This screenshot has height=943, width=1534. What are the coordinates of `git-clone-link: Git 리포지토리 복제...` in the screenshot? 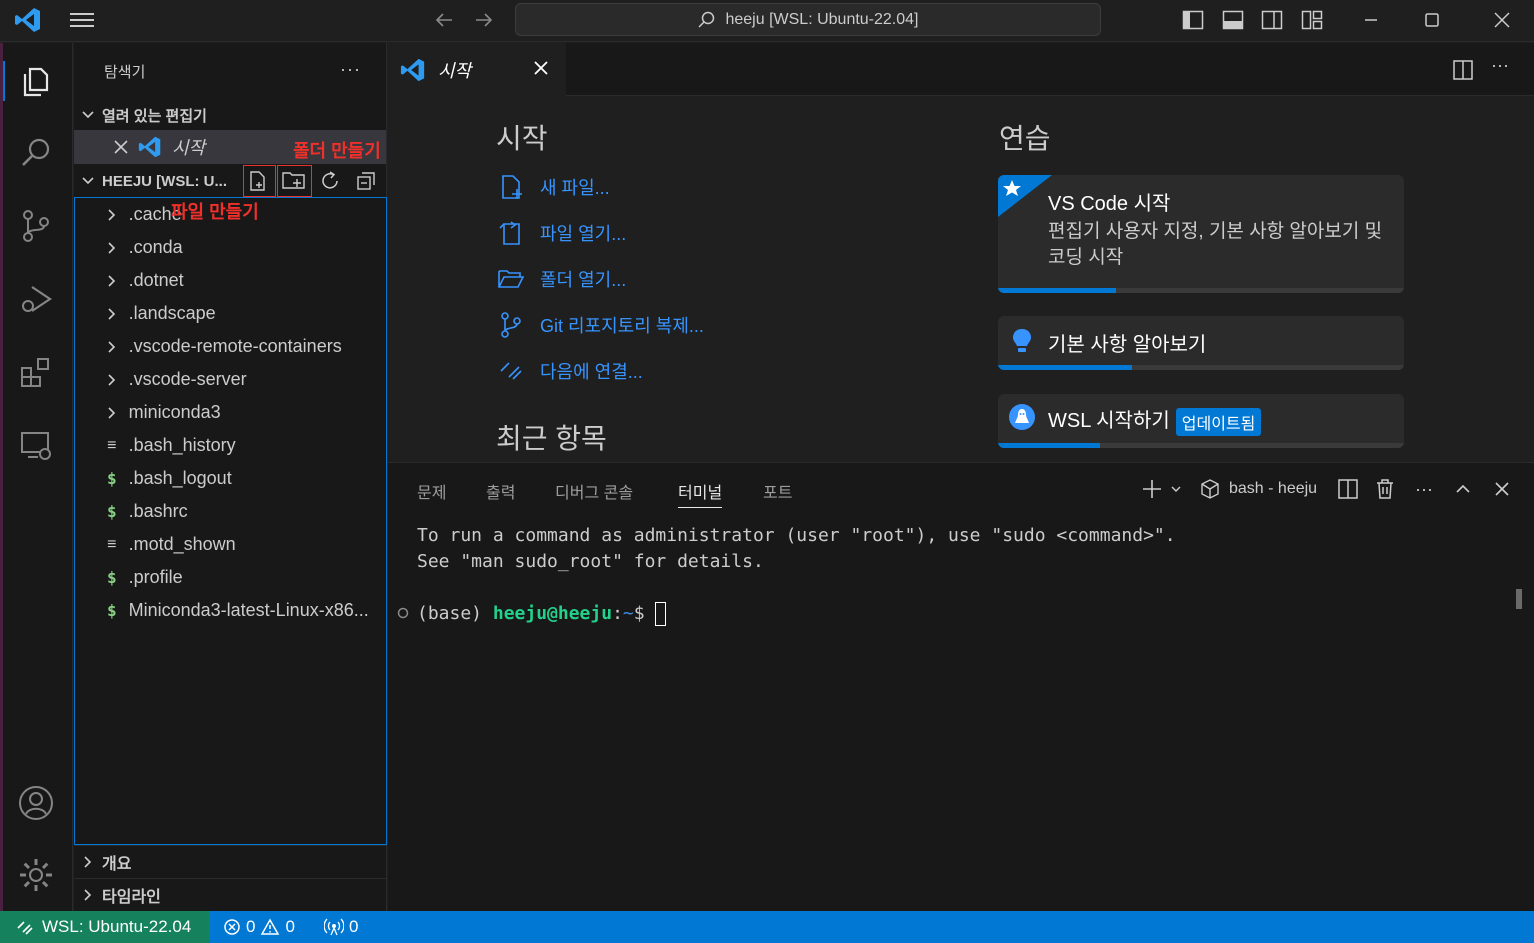 It's located at (600, 325).